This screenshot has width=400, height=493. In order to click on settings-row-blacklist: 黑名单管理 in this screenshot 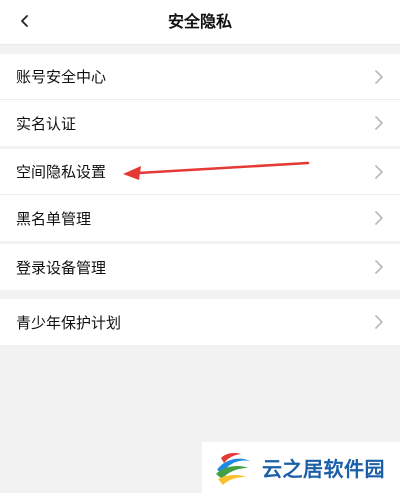, I will do `click(200, 218)`.